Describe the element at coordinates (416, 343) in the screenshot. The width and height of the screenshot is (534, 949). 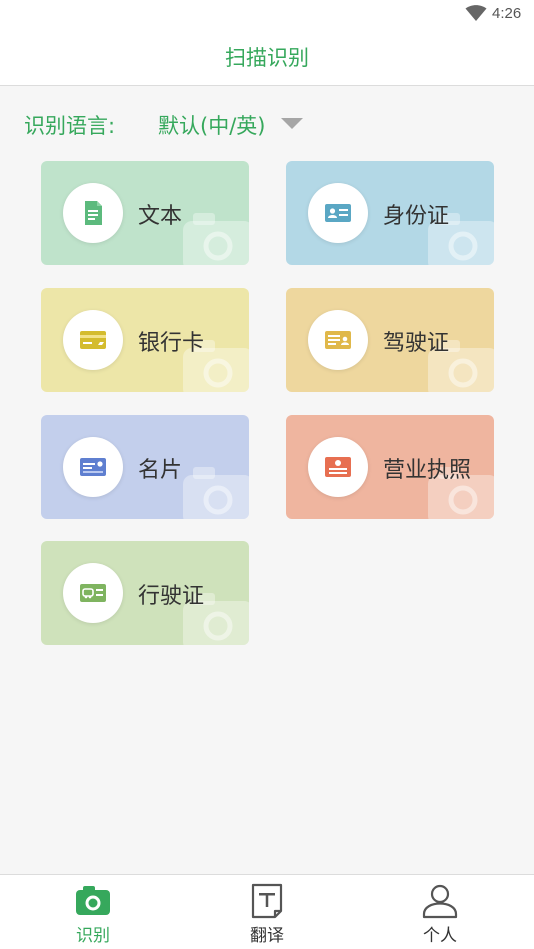
I see `card-label: 驾驶证` at that location.